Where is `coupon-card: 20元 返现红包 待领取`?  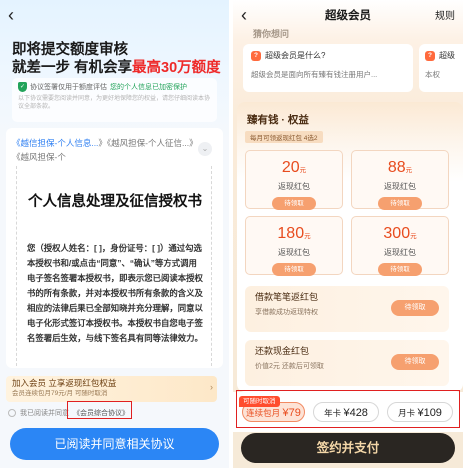 coupon-card: 20元 返现红包 待领取 is located at coordinates (294, 180).